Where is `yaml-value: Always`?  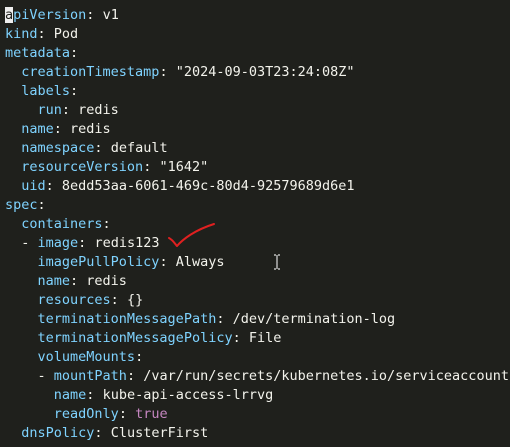
yaml-value: Always is located at coordinates (200, 262).